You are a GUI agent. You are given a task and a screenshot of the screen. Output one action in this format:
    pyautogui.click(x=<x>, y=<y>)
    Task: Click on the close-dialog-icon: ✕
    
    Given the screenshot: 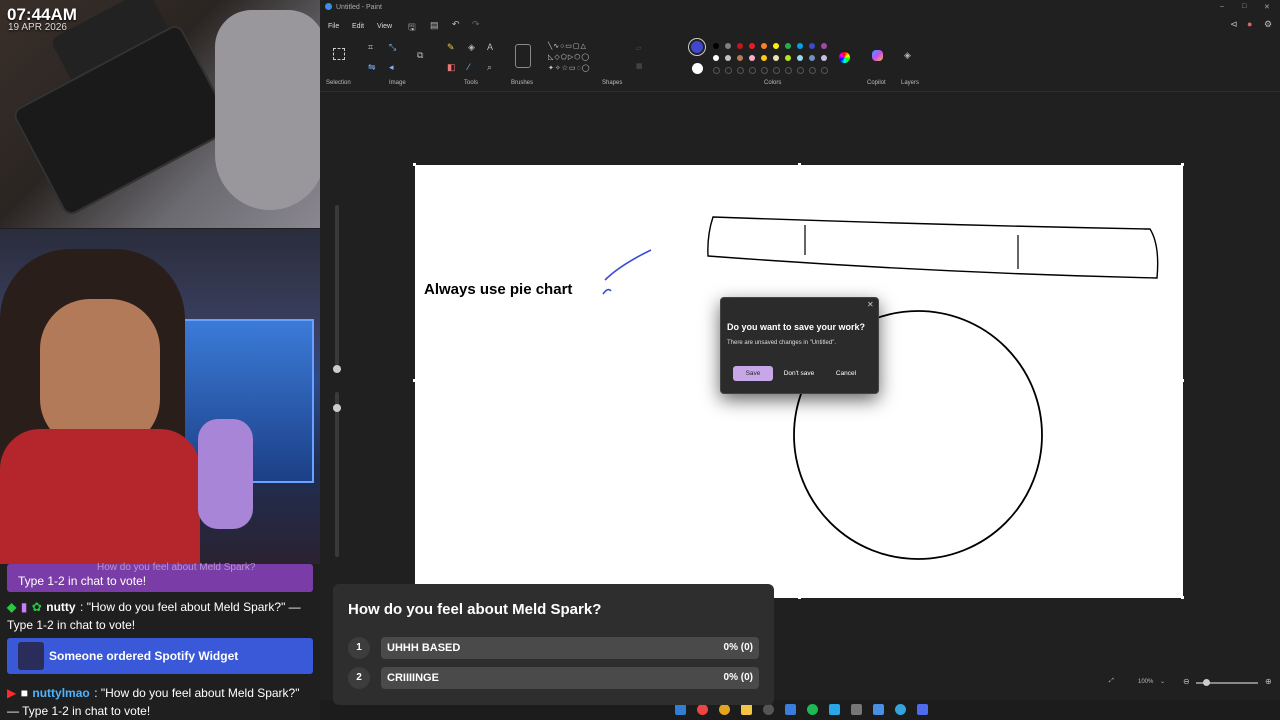 What is the action you would take?
    pyautogui.click(x=870, y=304)
    